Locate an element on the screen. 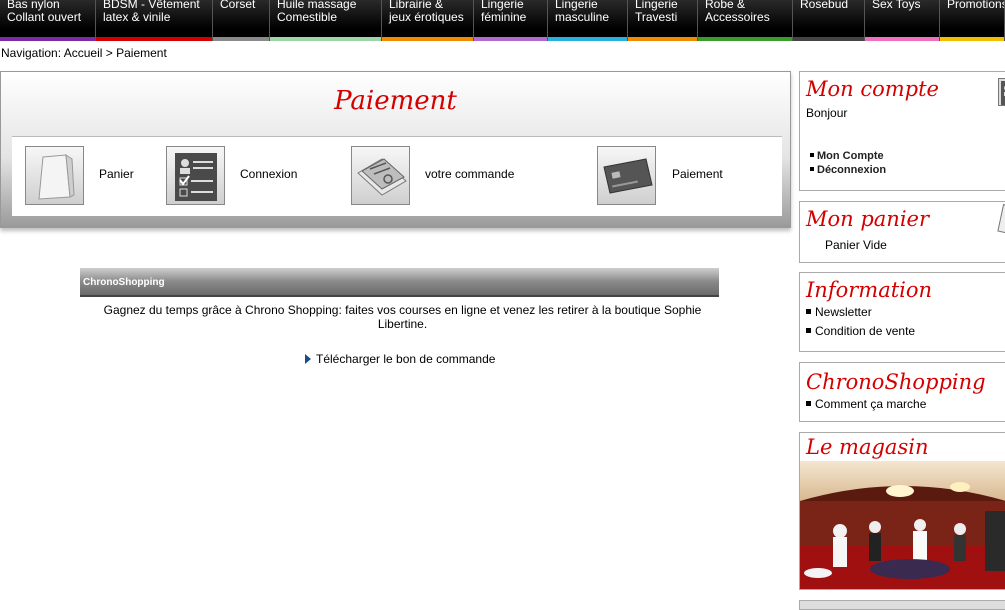  nav-item-label-line2: jeux érotiques is located at coordinates (431, 17).